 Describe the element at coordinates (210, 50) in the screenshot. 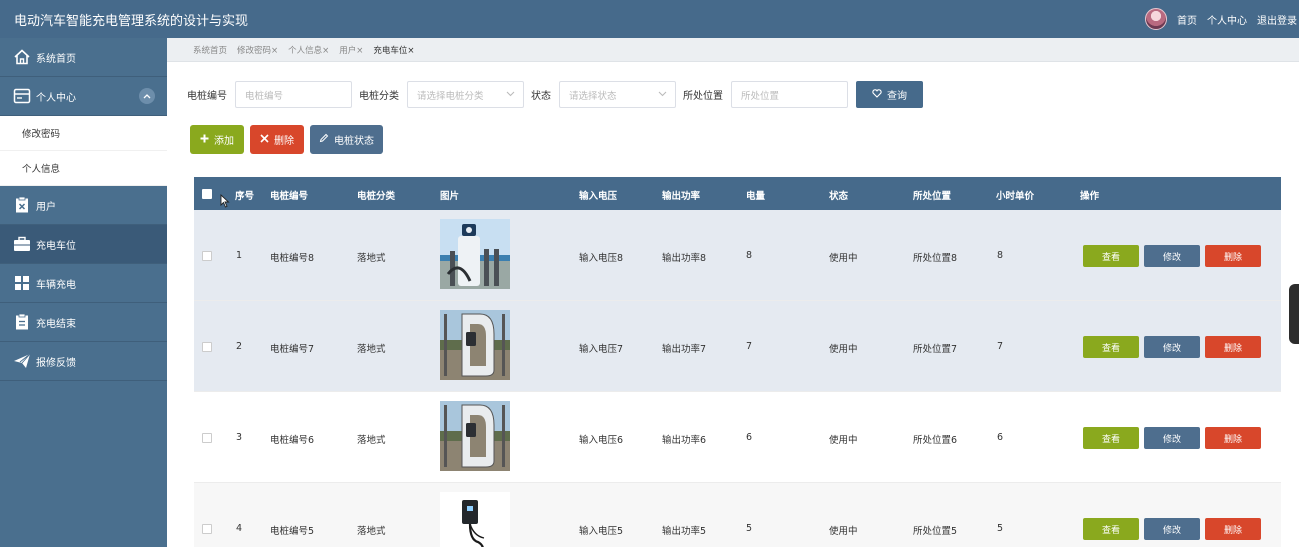

I see `tab-home: 系统首页` at that location.